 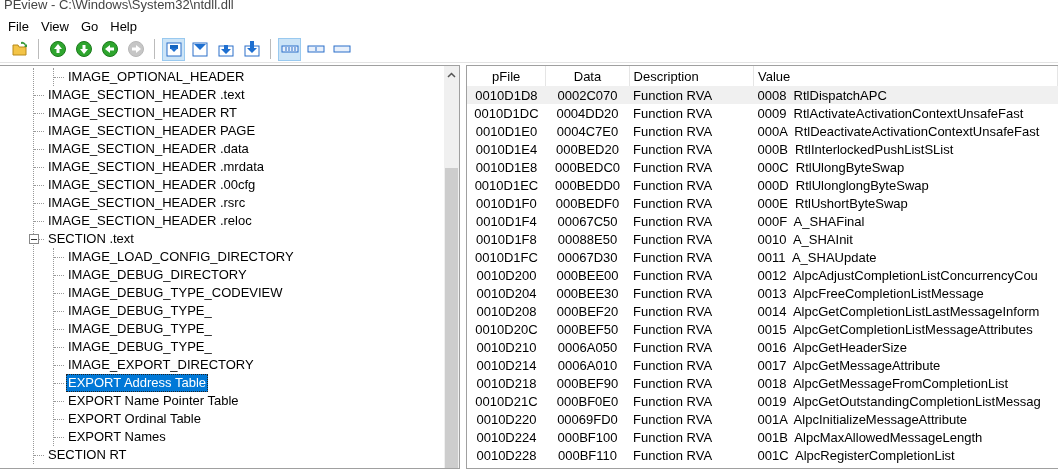 I want to click on table-row: 0010D200 000BEE00 Function RVA 0012 AlpcAdjustCompletionListConcurrencyCou, so click(x=762, y=275).